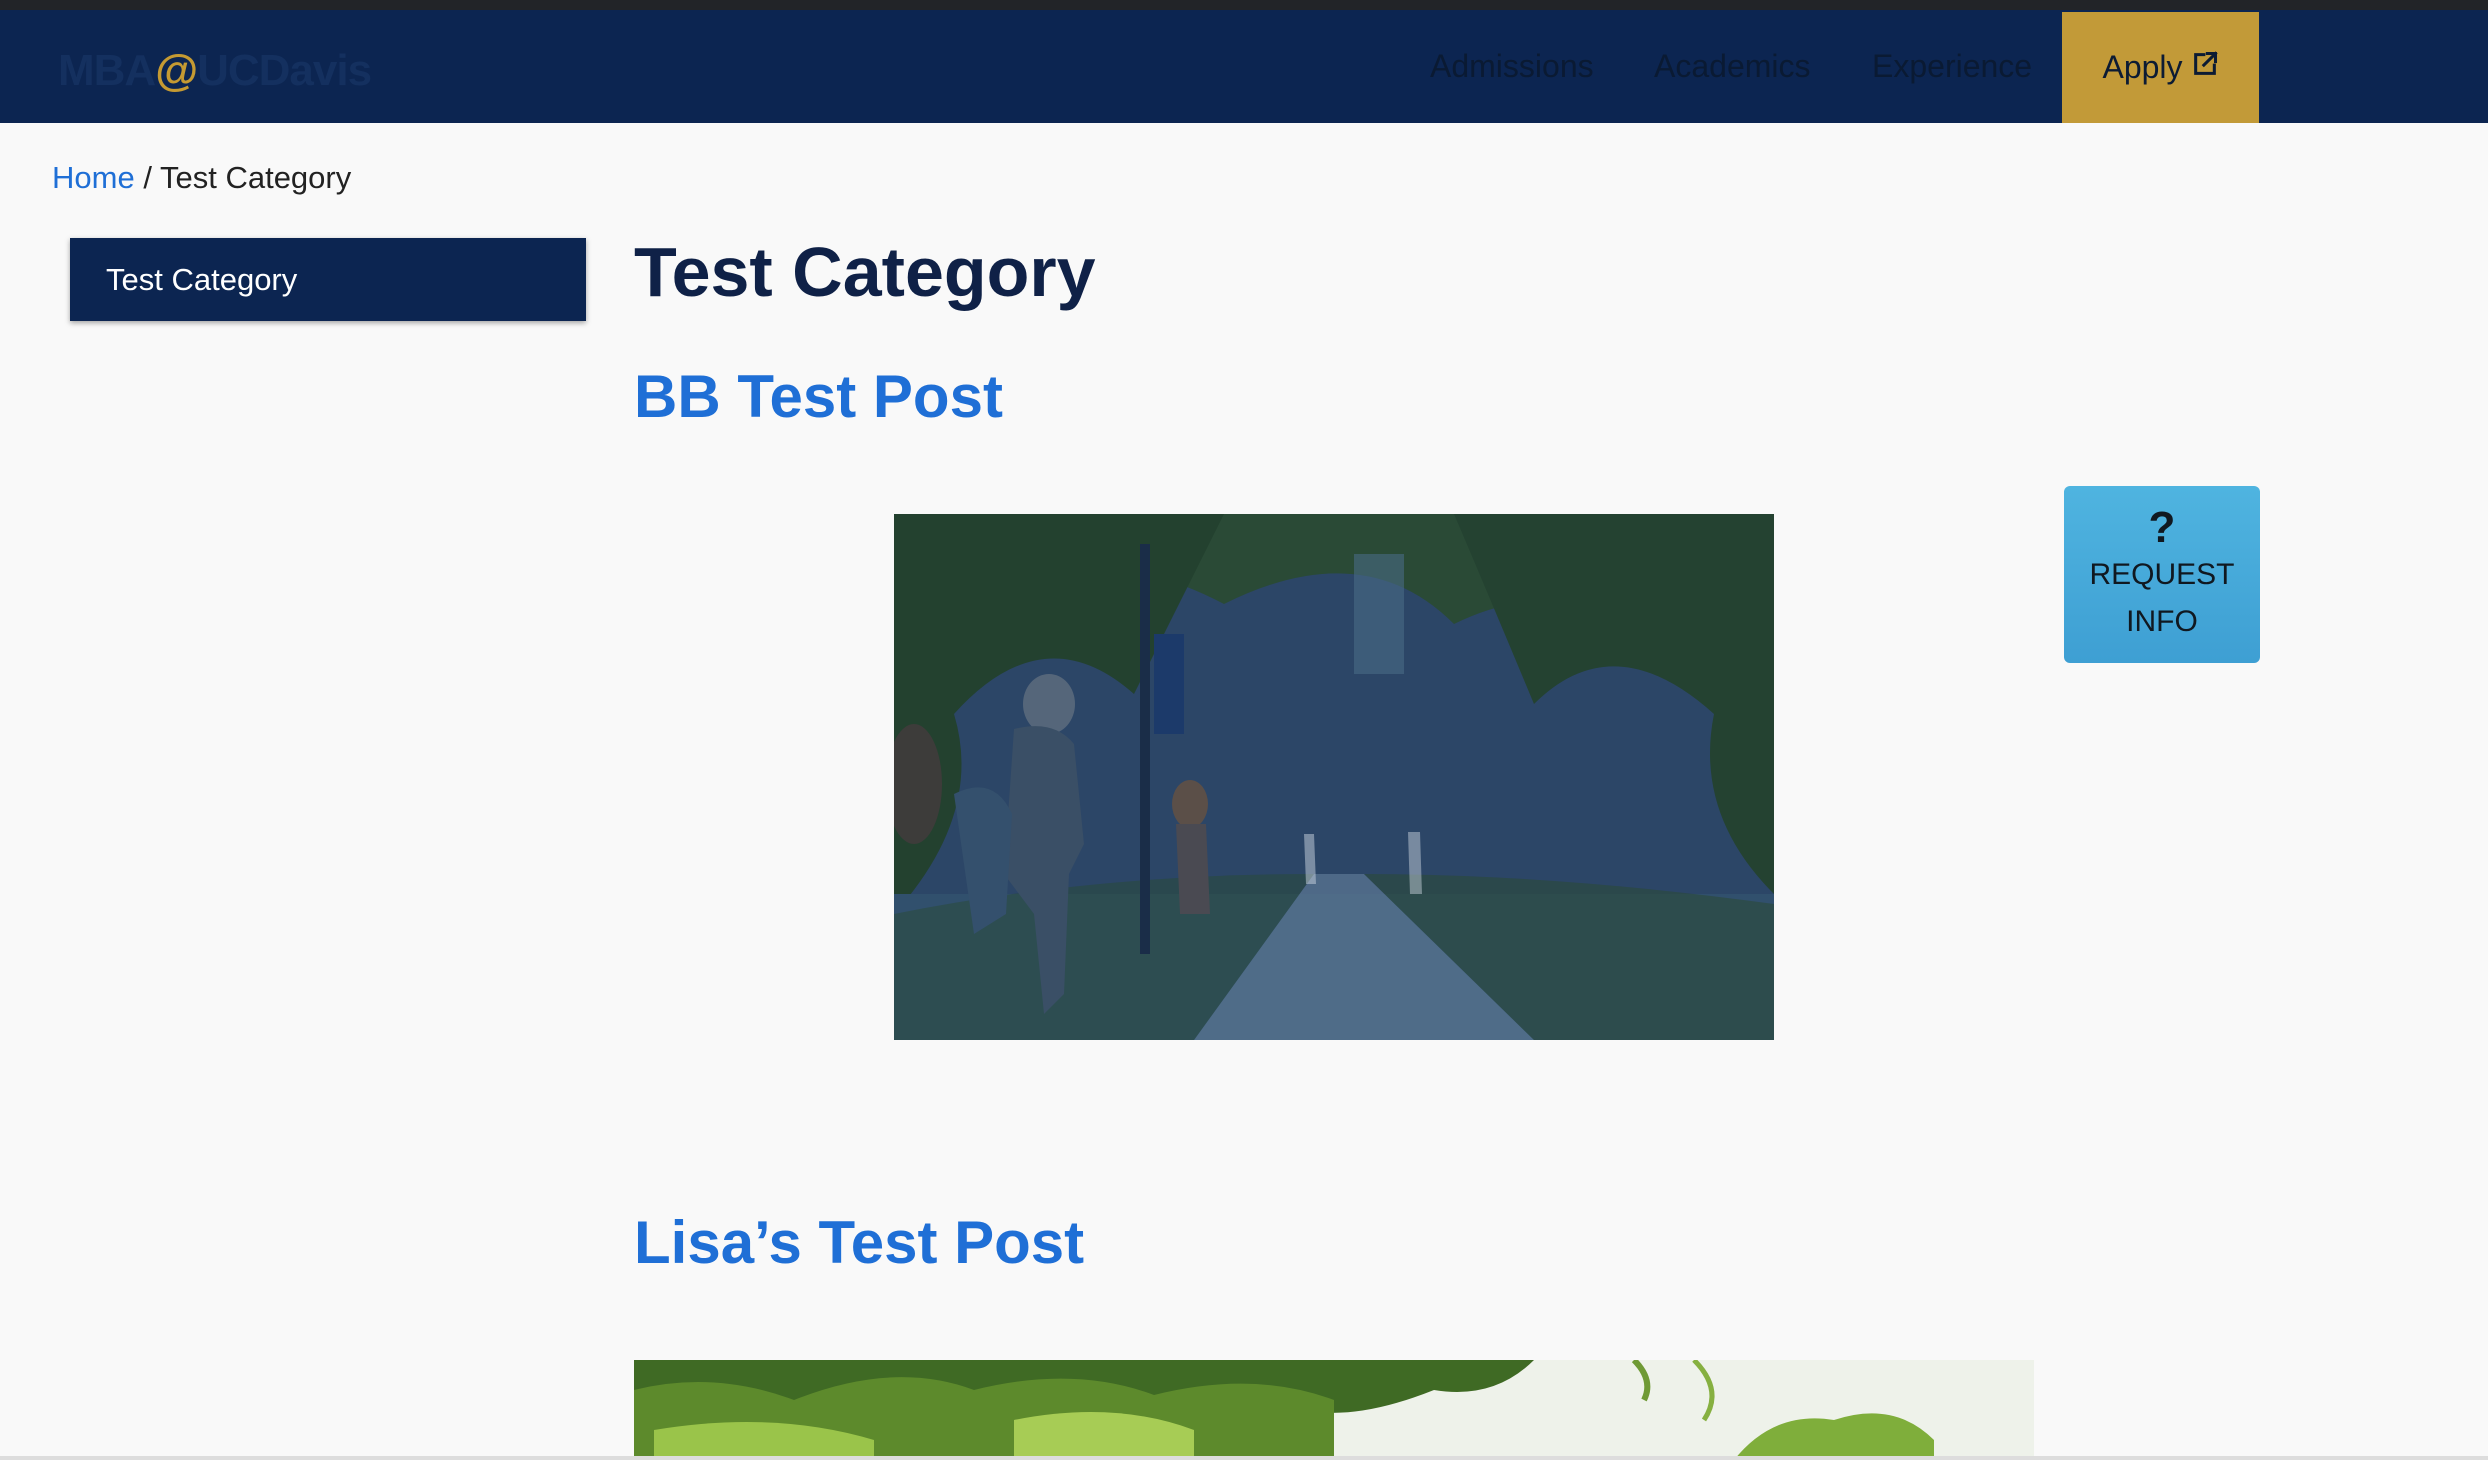 This screenshot has height=1460, width=2488. I want to click on logo-prefix: MBA, so click(107, 70).